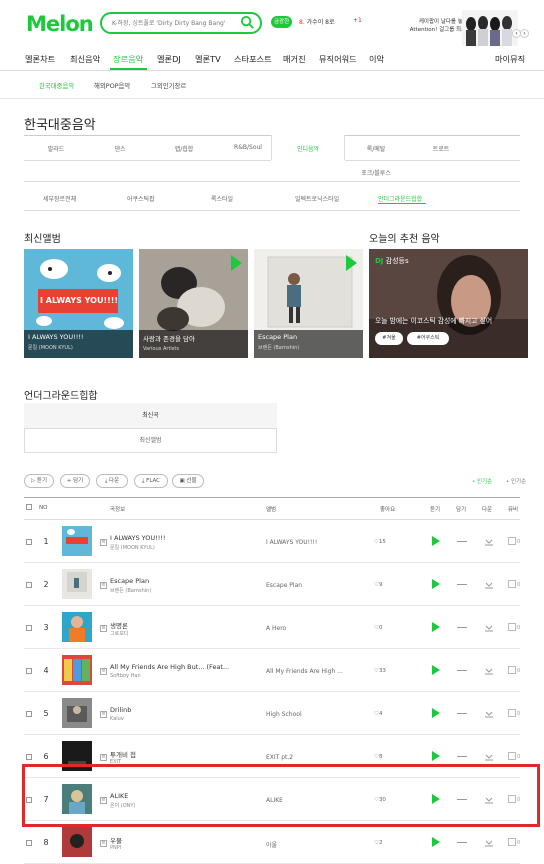 The width and height of the screenshot is (544, 864). What do you see at coordinates (173, 754) in the screenshot?
I see `row-song-title: 투개비 첩` at bounding box center [173, 754].